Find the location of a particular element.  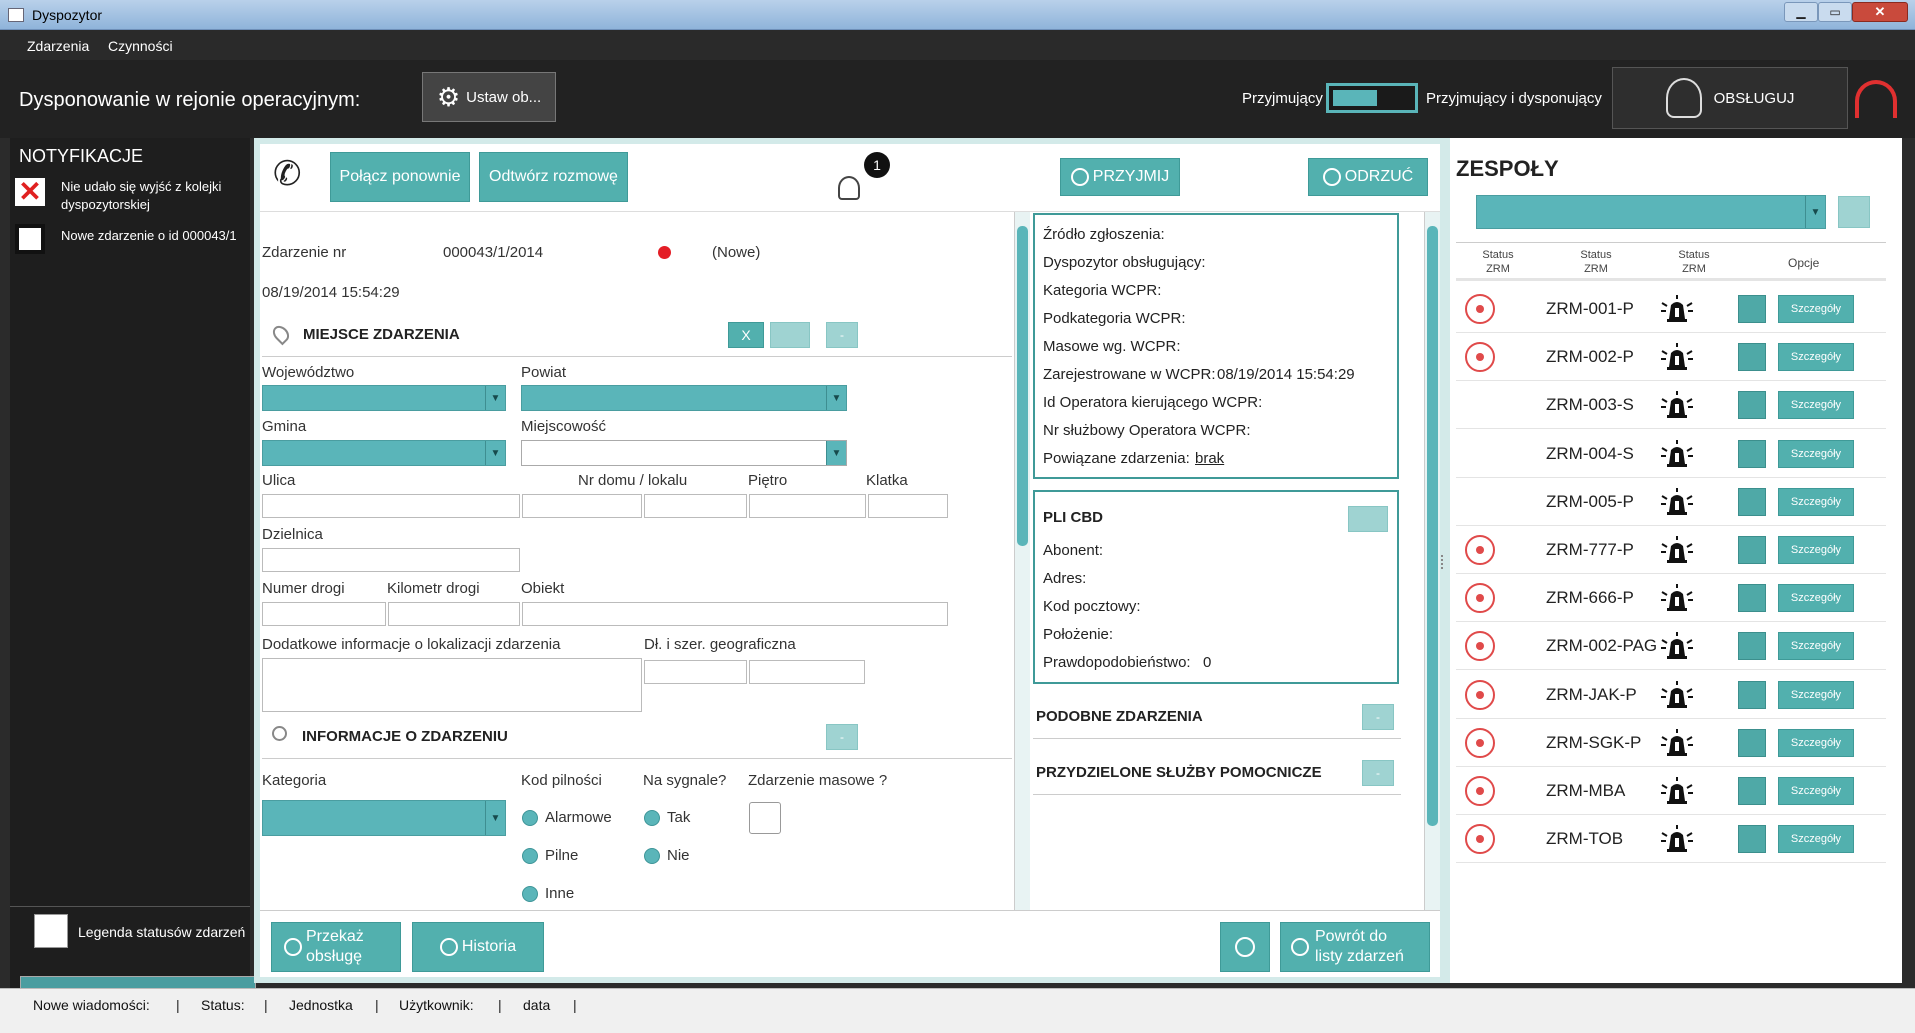

location-target-button is located at coordinates (790, 335).